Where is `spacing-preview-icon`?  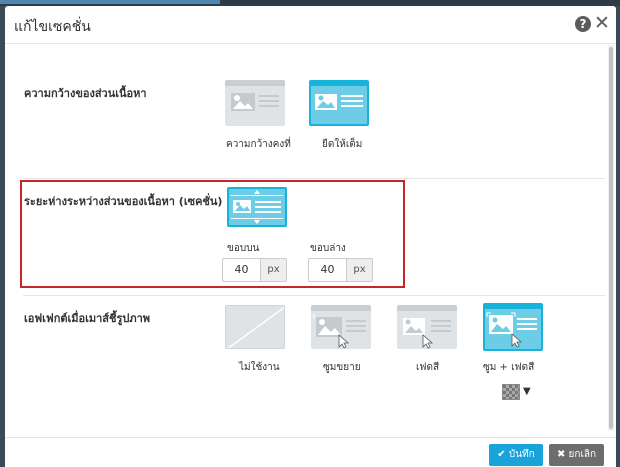
spacing-preview-icon is located at coordinates (257, 207).